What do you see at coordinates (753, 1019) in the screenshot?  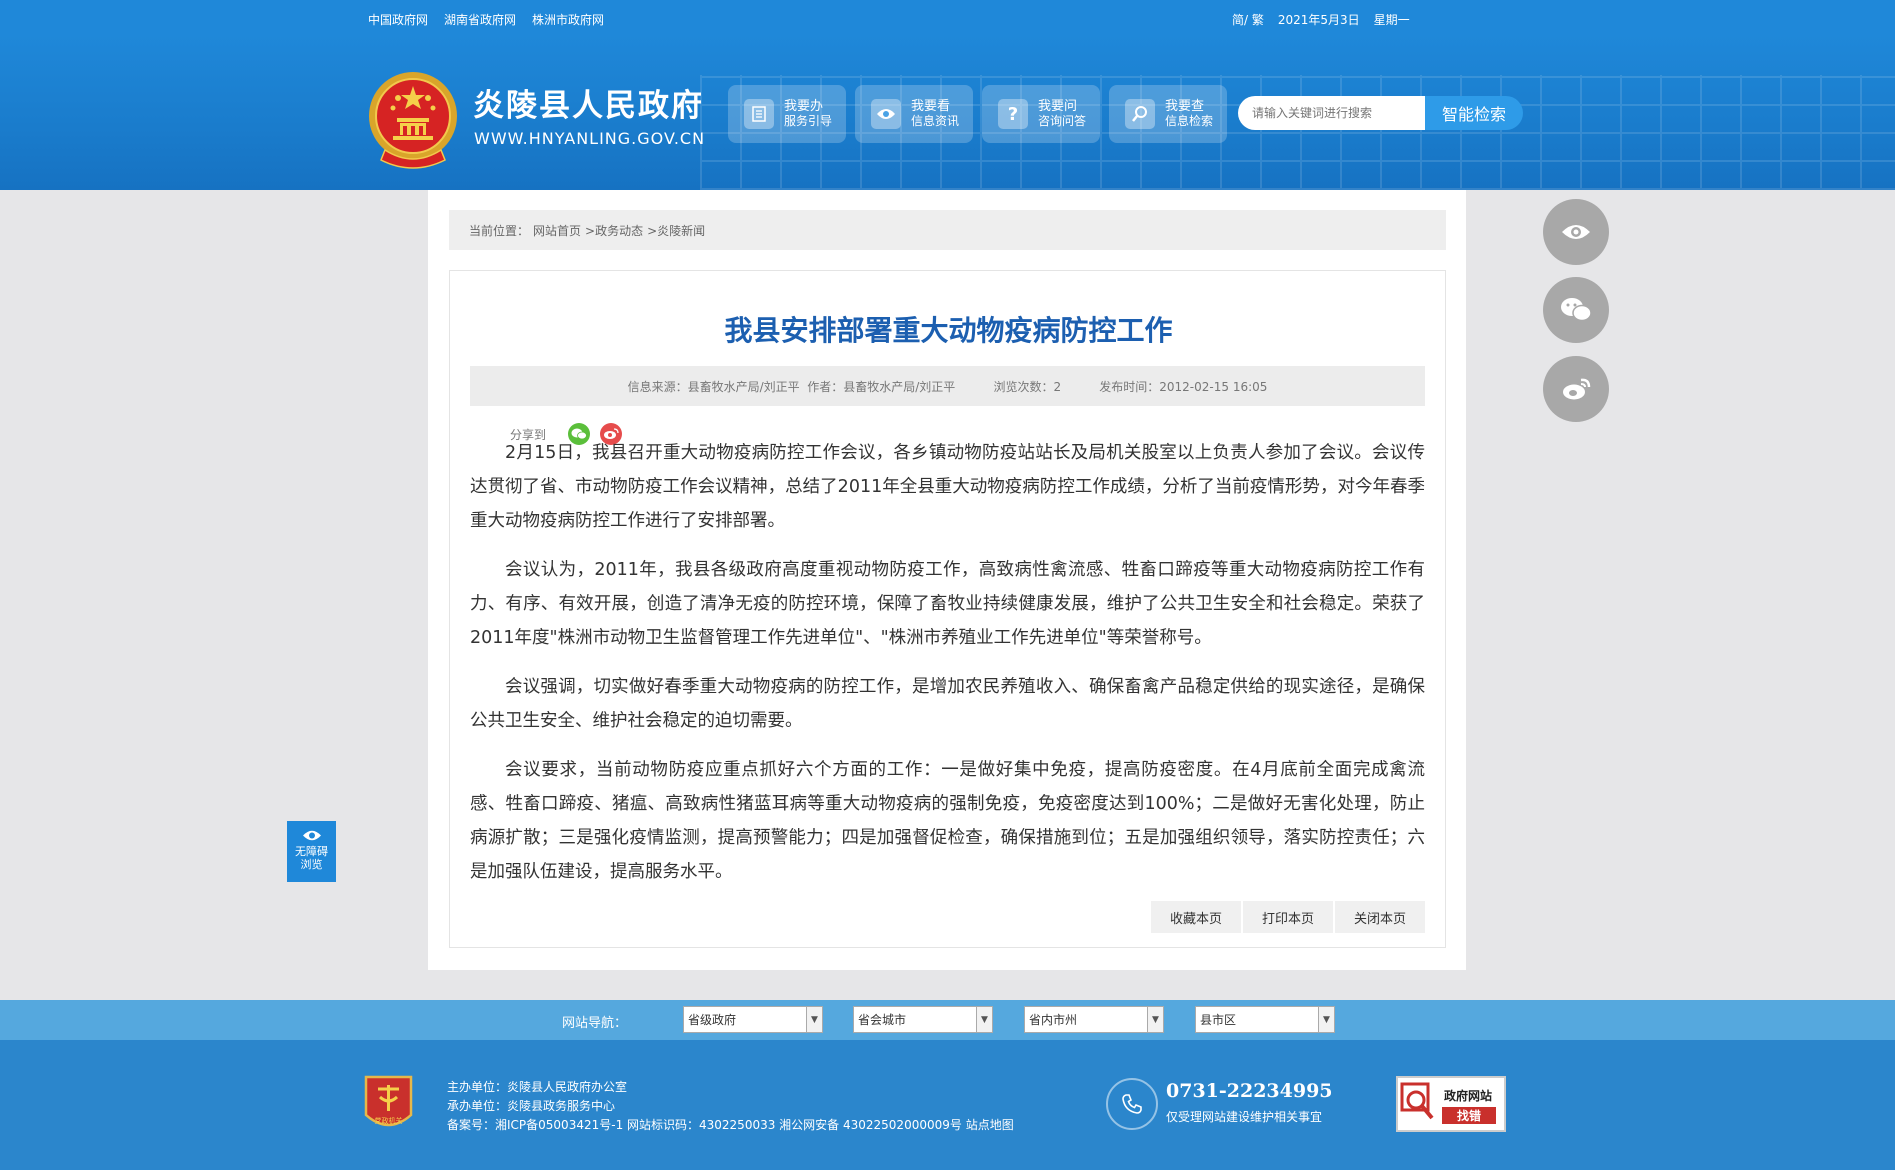 I see `select-provincial-gov: 省级政府 ▼` at bounding box center [753, 1019].